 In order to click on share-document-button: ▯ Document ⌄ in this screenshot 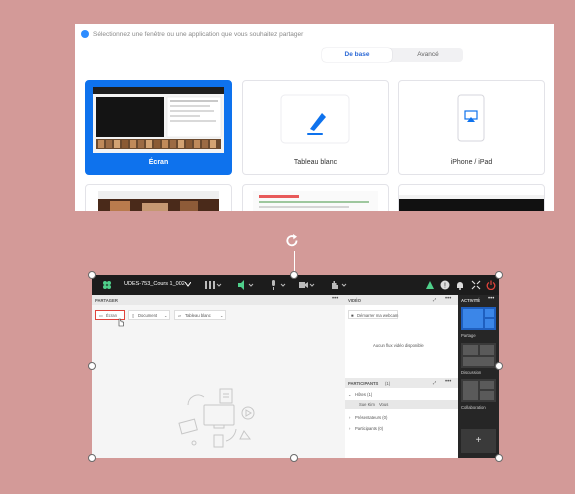, I will do `click(149, 315)`.